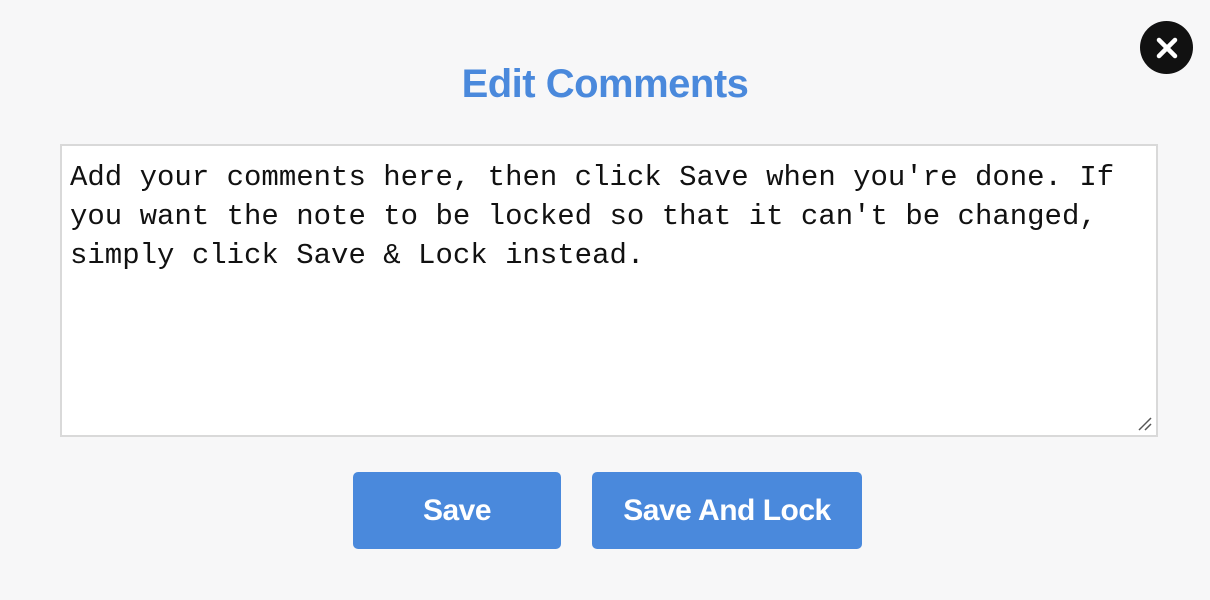 The height and width of the screenshot is (600, 1210). I want to click on save-and-lock-button: Save And Lock, so click(727, 510).